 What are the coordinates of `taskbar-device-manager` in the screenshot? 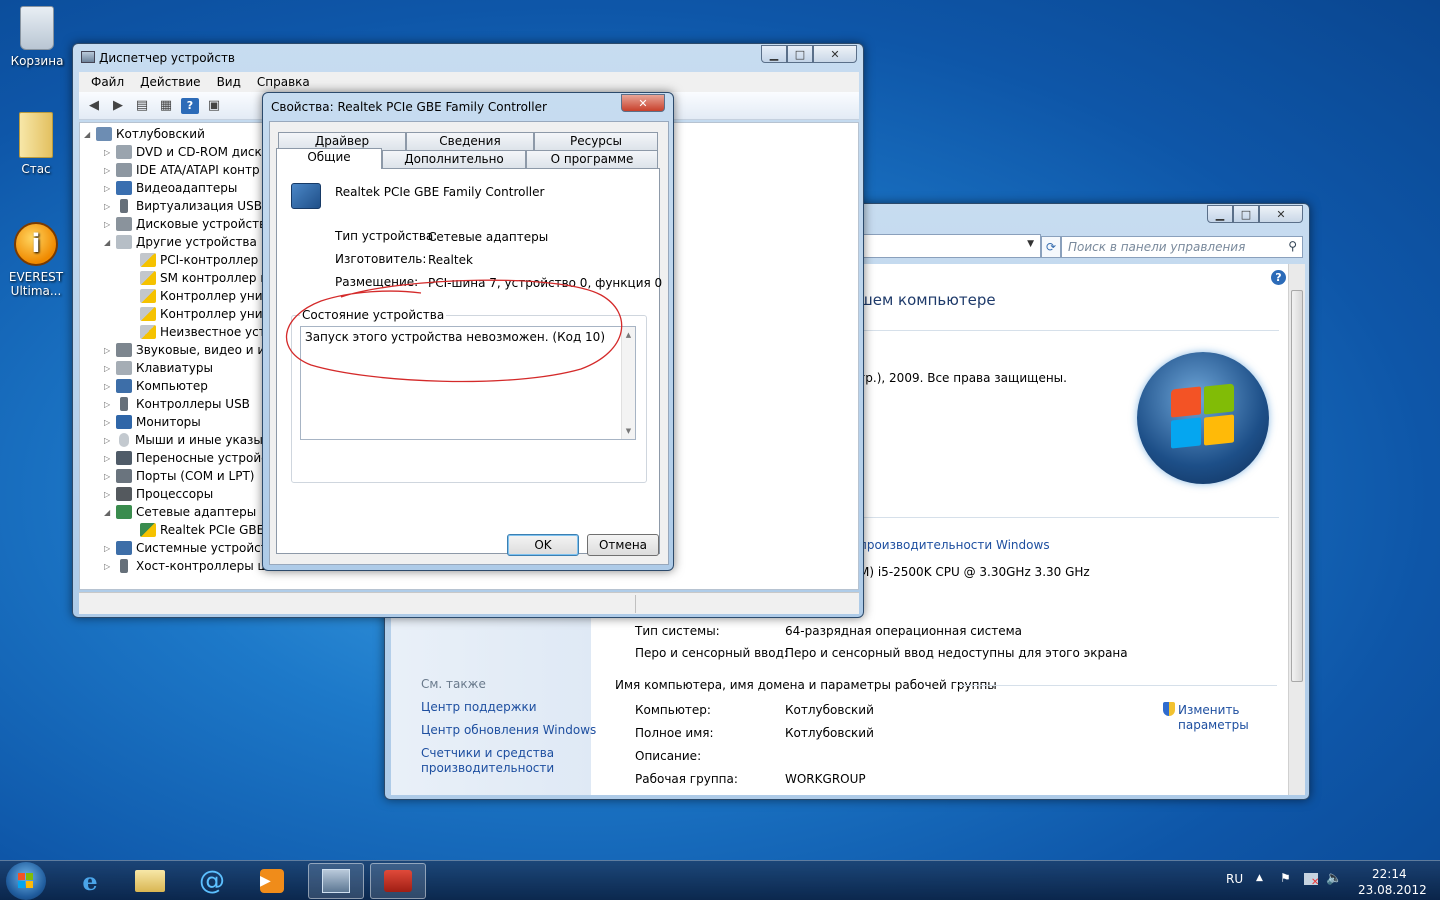 It's located at (336, 881).